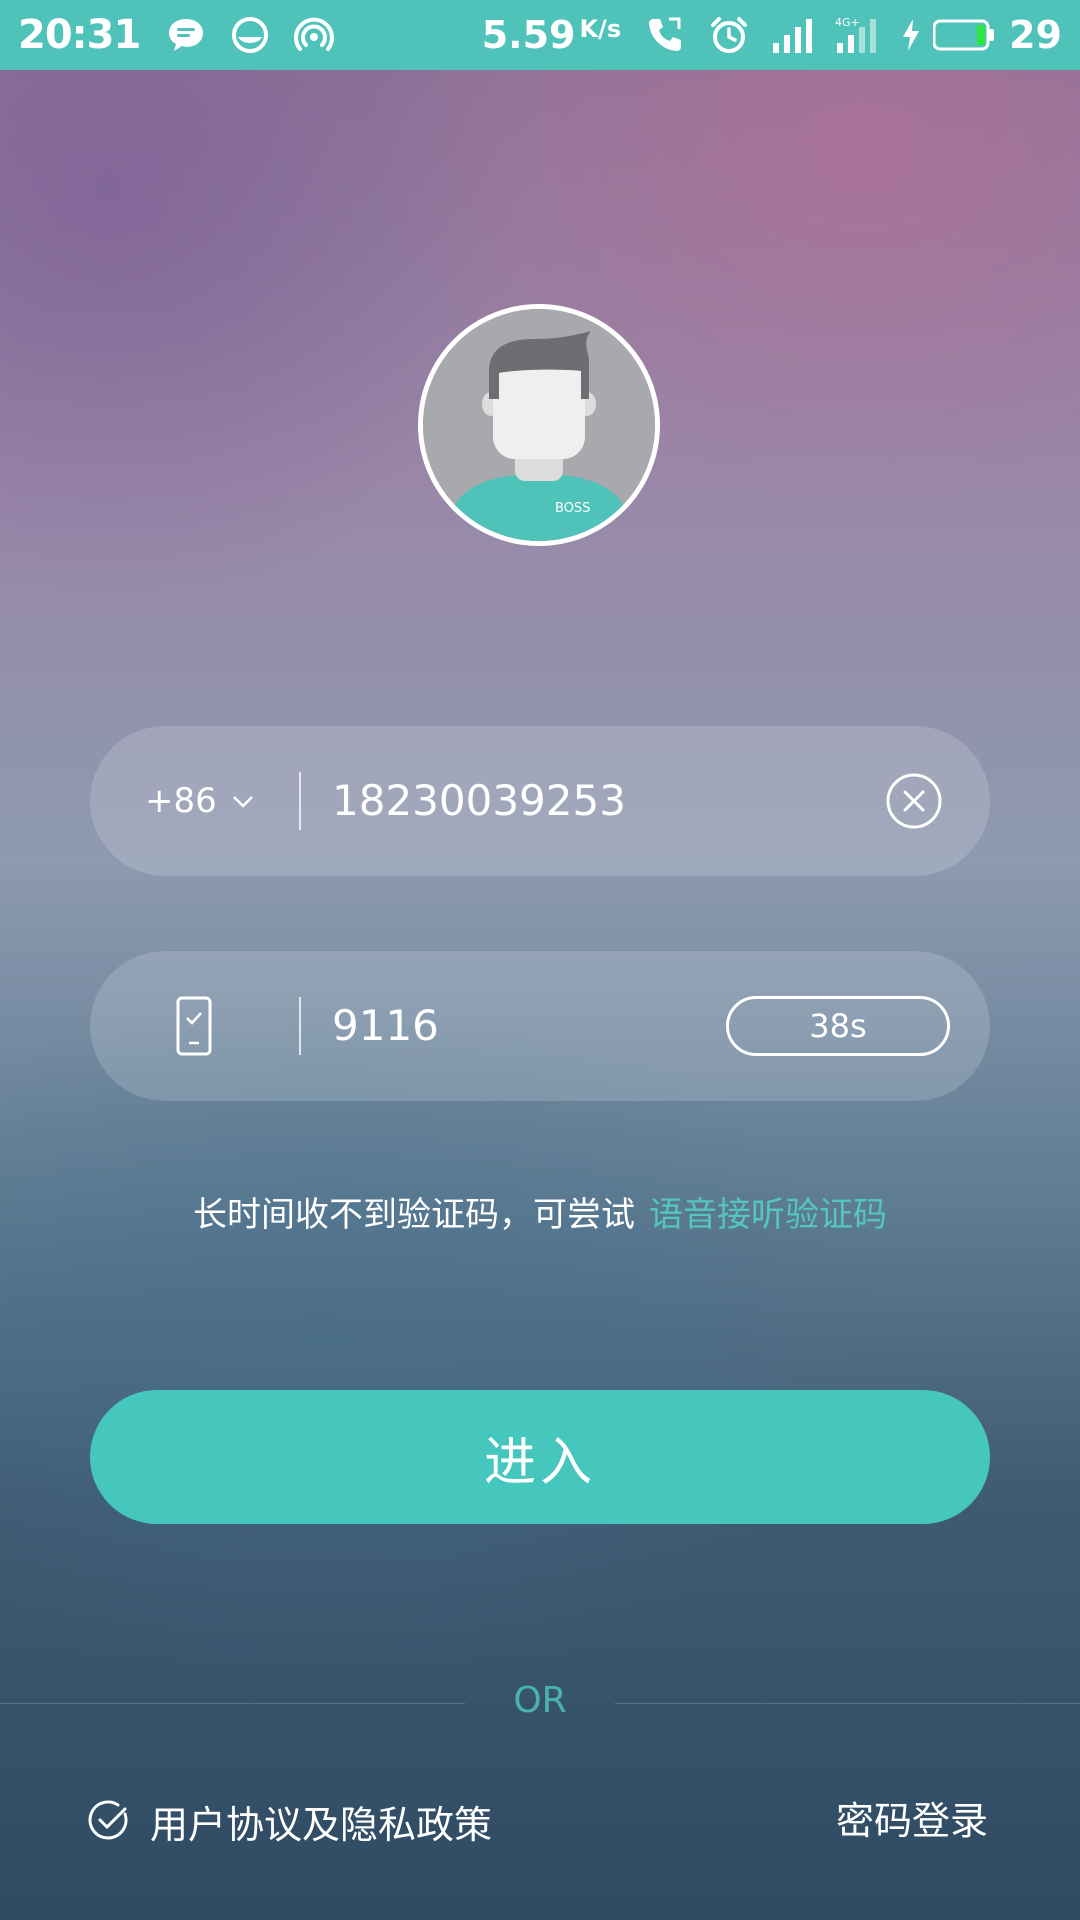 The image size is (1080, 1920). What do you see at coordinates (109, 1821) in the screenshot?
I see `check-circle-icon` at bounding box center [109, 1821].